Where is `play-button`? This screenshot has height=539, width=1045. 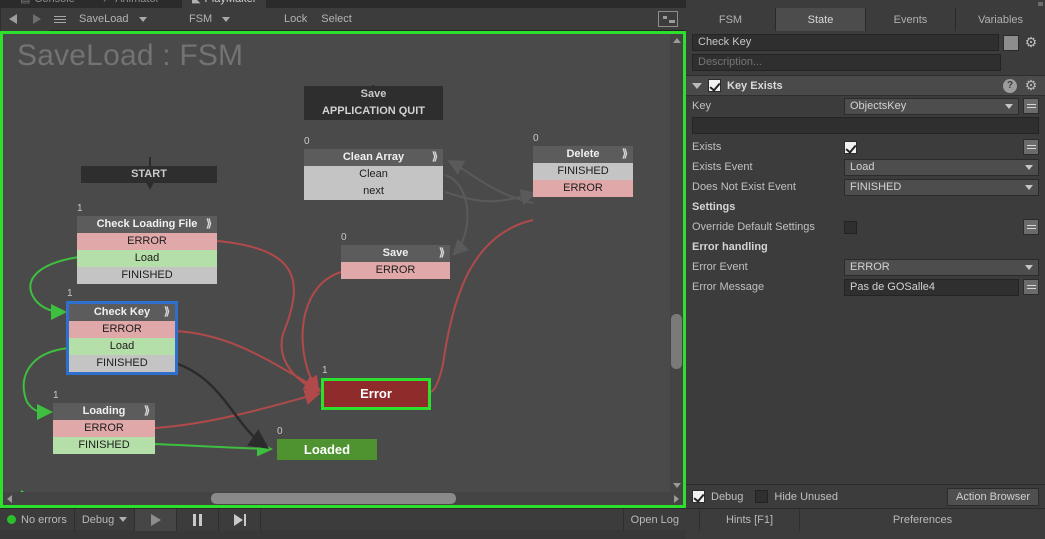
play-button is located at coordinates (156, 519).